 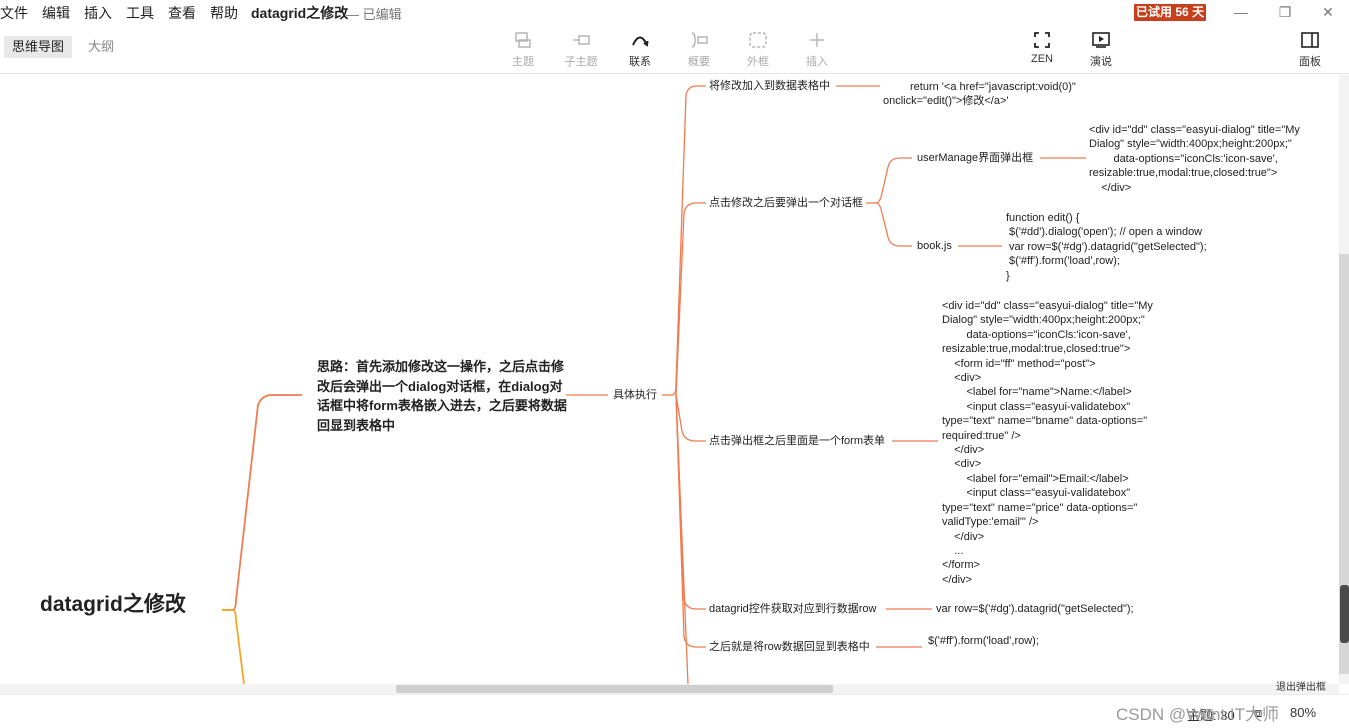 I want to click on pitch-button: 演说, so click(x=1101, y=49).